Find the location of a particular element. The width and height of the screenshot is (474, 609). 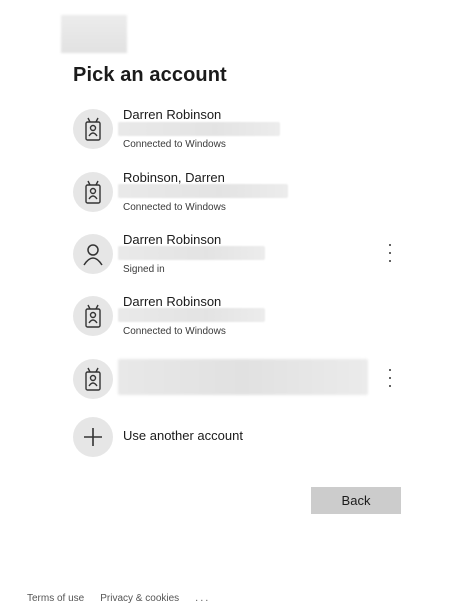

terms-of-use-link: Terms of use is located at coordinates (55, 598).